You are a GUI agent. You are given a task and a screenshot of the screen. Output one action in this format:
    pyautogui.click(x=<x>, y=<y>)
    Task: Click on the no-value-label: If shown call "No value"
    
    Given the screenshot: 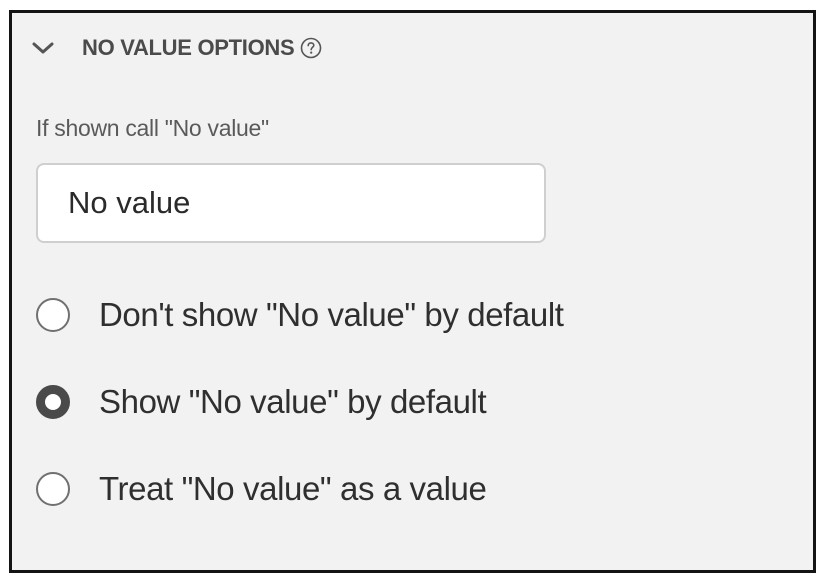 What is the action you would take?
    pyautogui.click(x=152, y=128)
    